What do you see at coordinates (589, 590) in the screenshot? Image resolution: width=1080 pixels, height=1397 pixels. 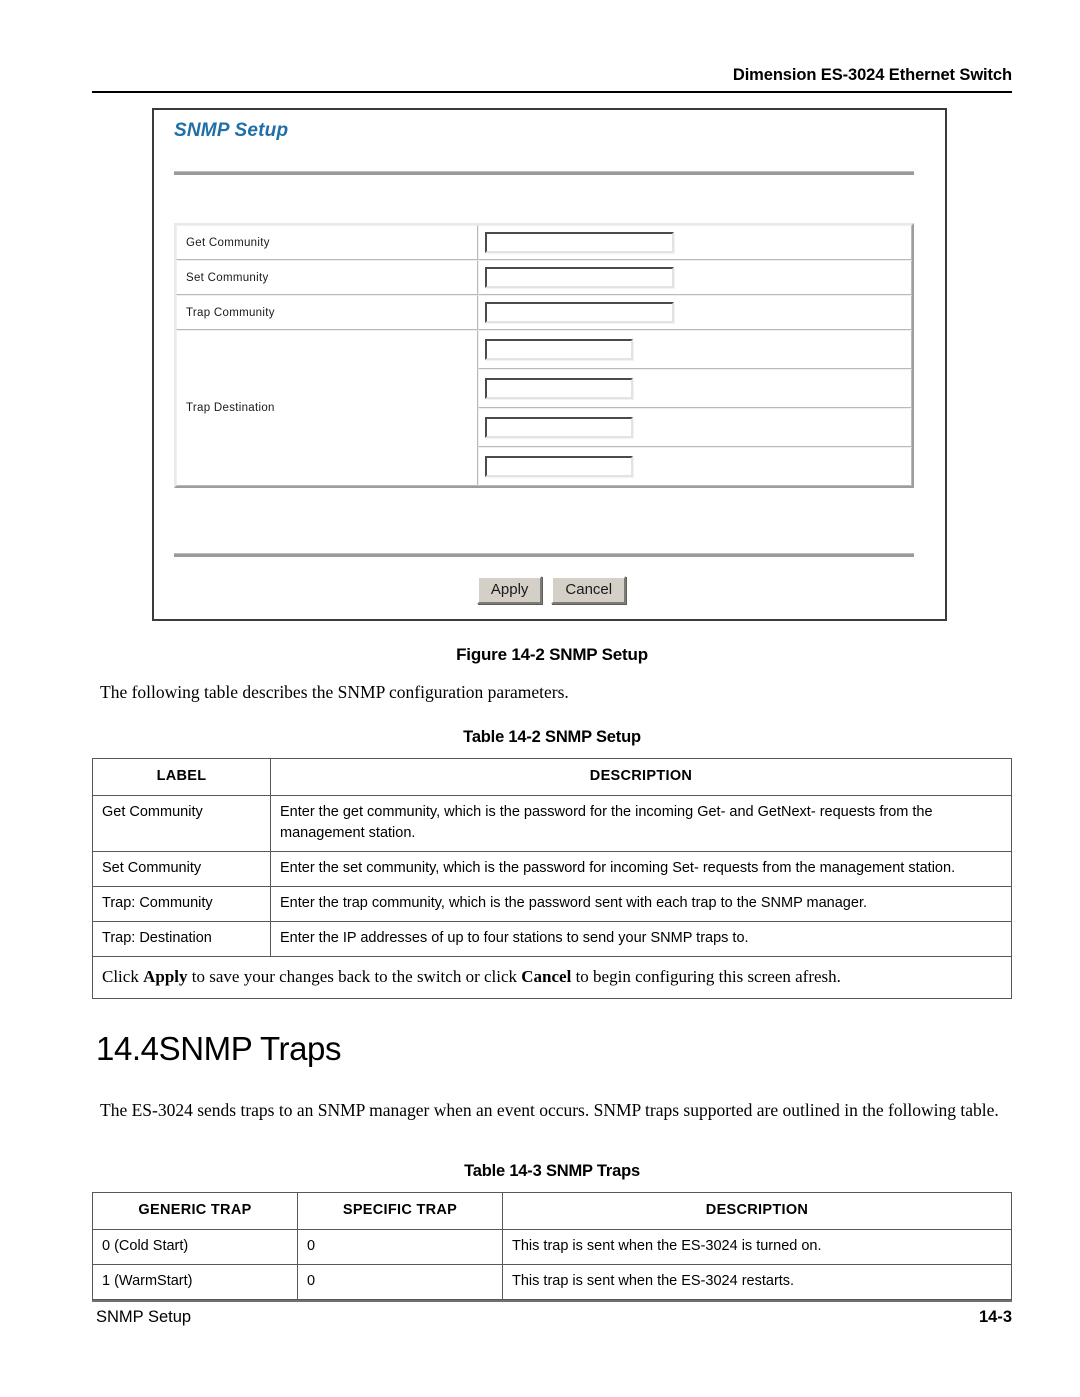 I see `cancel-button: Cancel` at bounding box center [589, 590].